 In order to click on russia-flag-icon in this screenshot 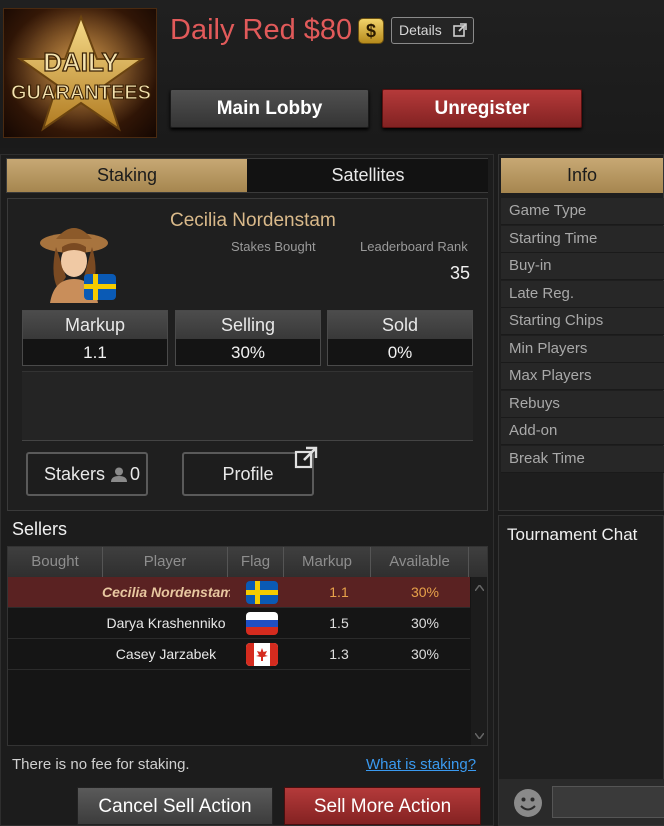, I will do `click(262, 623)`.